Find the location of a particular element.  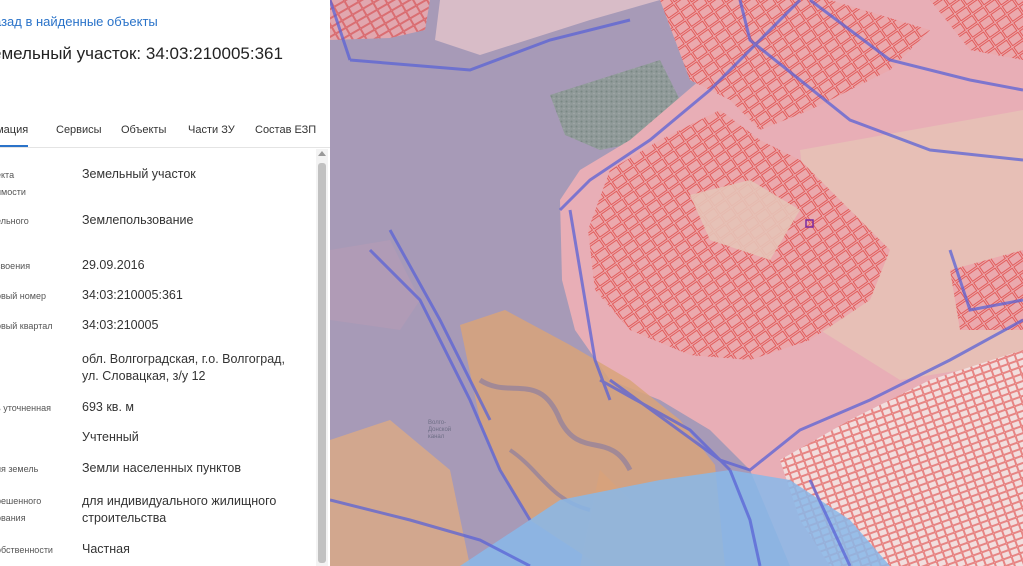

scroll-thumb is located at coordinates (322, 363).